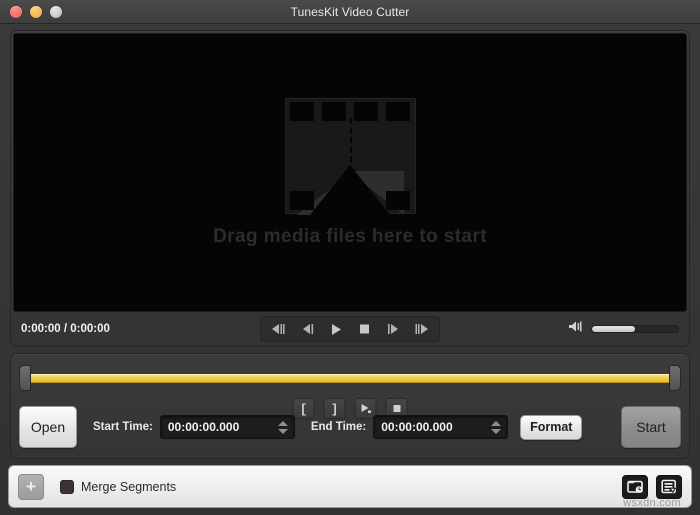 The width and height of the screenshot is (700, 515). Describe the element at coordinates (652, 486) in the screenshot. I see `bottom-icon-group` at that location.